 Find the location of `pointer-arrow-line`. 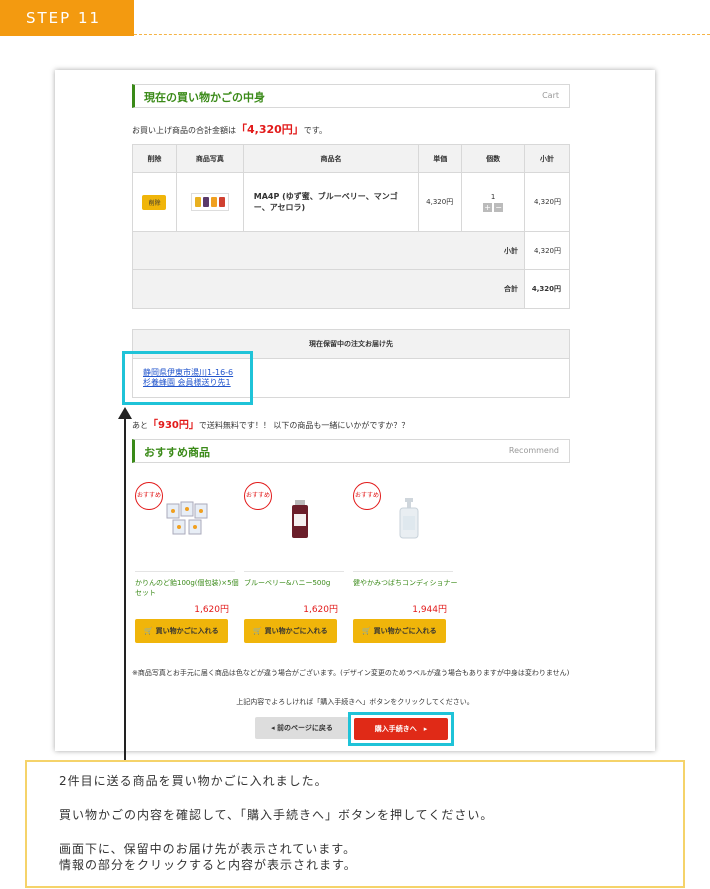

pointer-arrow-line is located at coordinates (125, 589).